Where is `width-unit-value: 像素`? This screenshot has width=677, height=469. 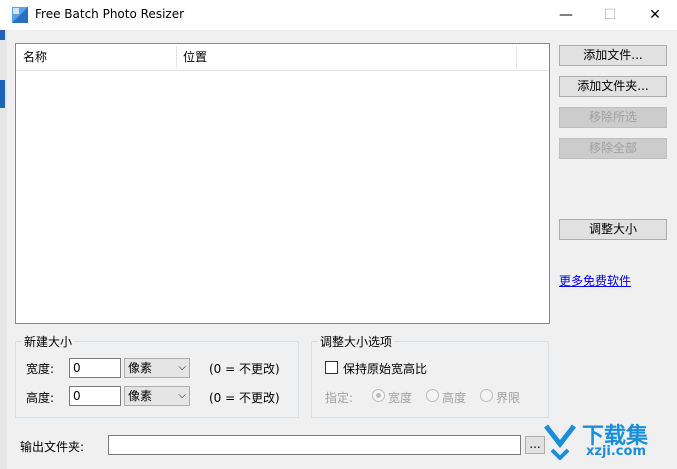 width-unit-value: 像素 is located at coordinates (140, 368).